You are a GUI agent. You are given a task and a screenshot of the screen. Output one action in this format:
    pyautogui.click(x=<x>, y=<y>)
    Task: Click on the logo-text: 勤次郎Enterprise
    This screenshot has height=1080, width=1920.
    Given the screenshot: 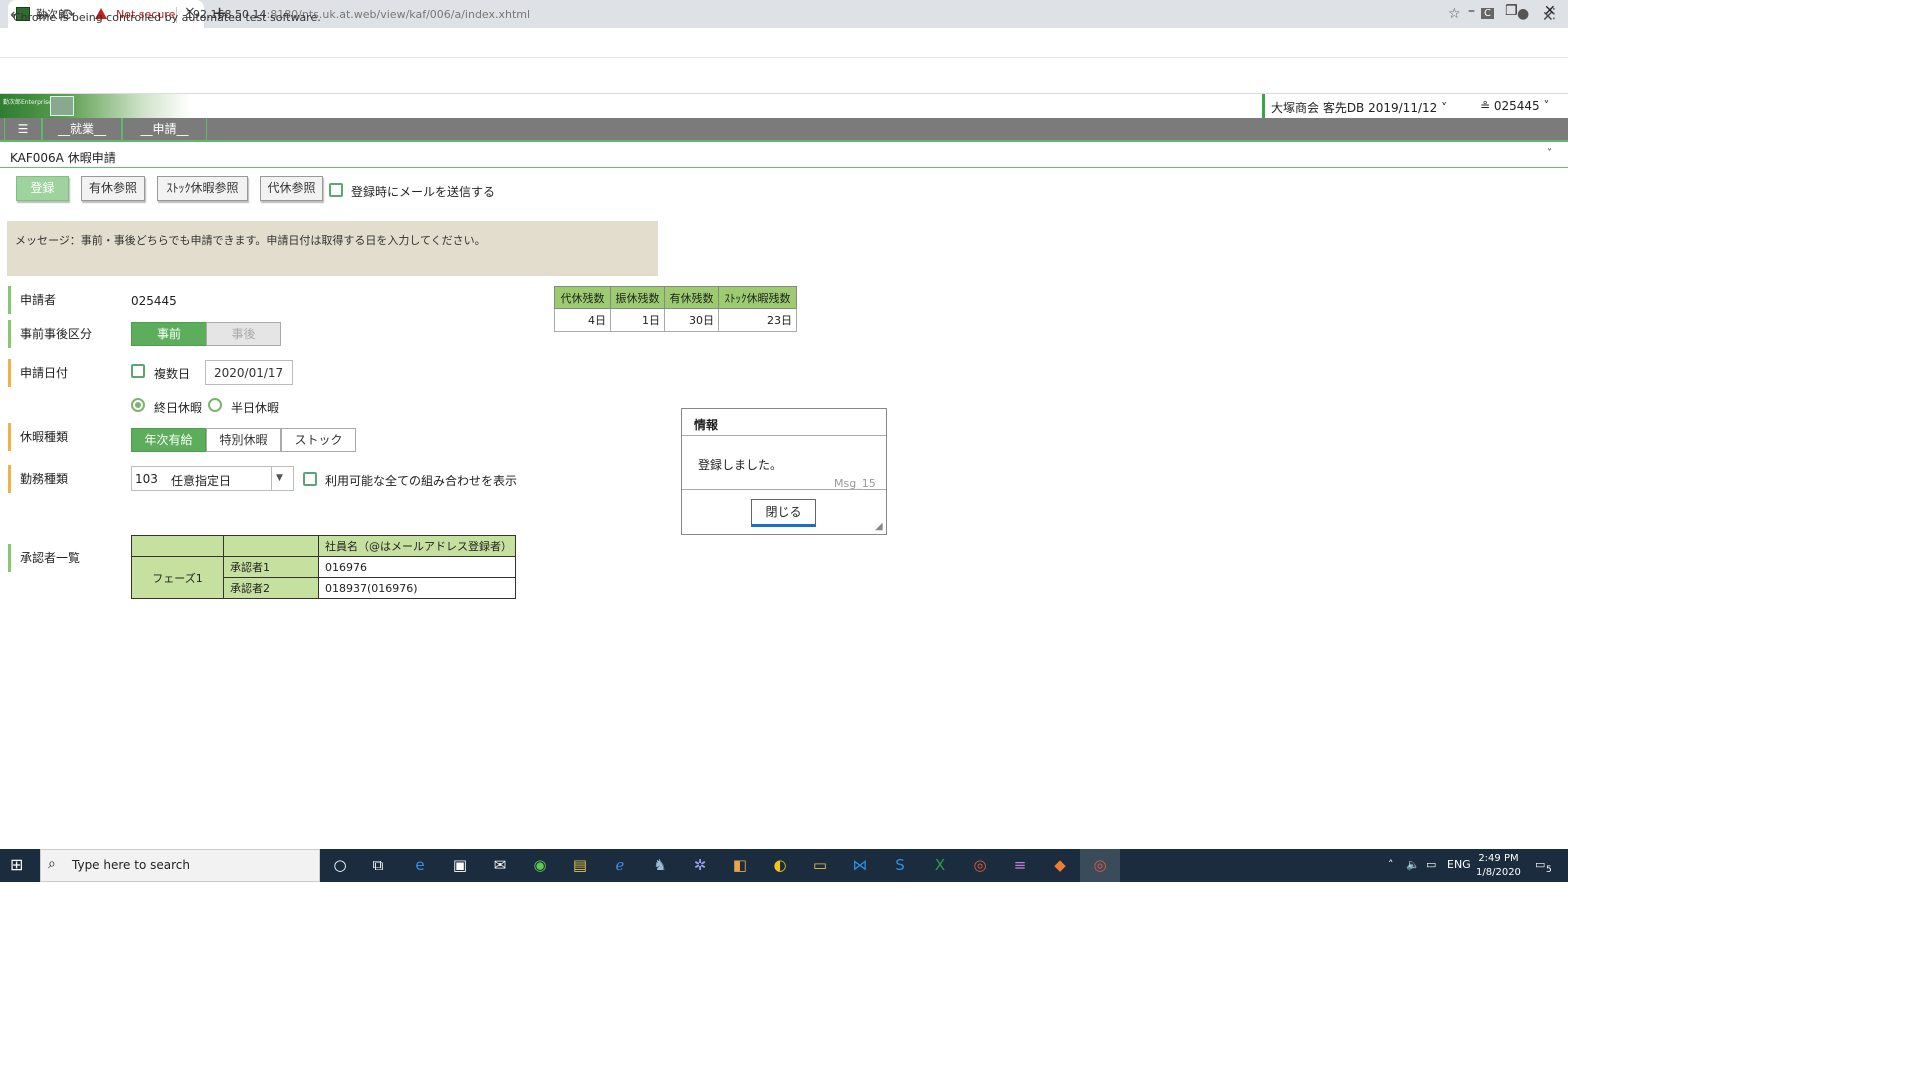 What is the action you would take?
    pyautogui.click(x=27, y=102)
    